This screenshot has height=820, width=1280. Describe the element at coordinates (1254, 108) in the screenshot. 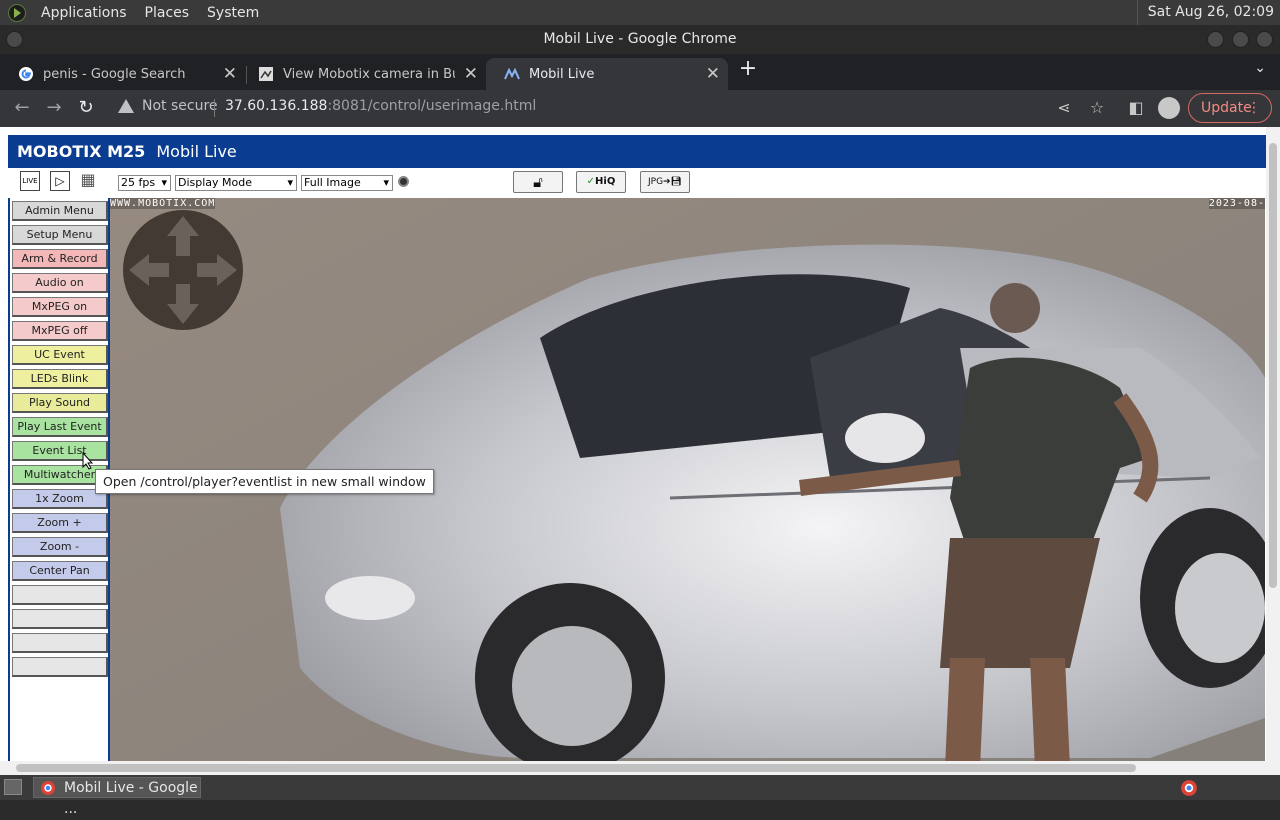

I see `menu-dots-icon: ⋮` at that location.